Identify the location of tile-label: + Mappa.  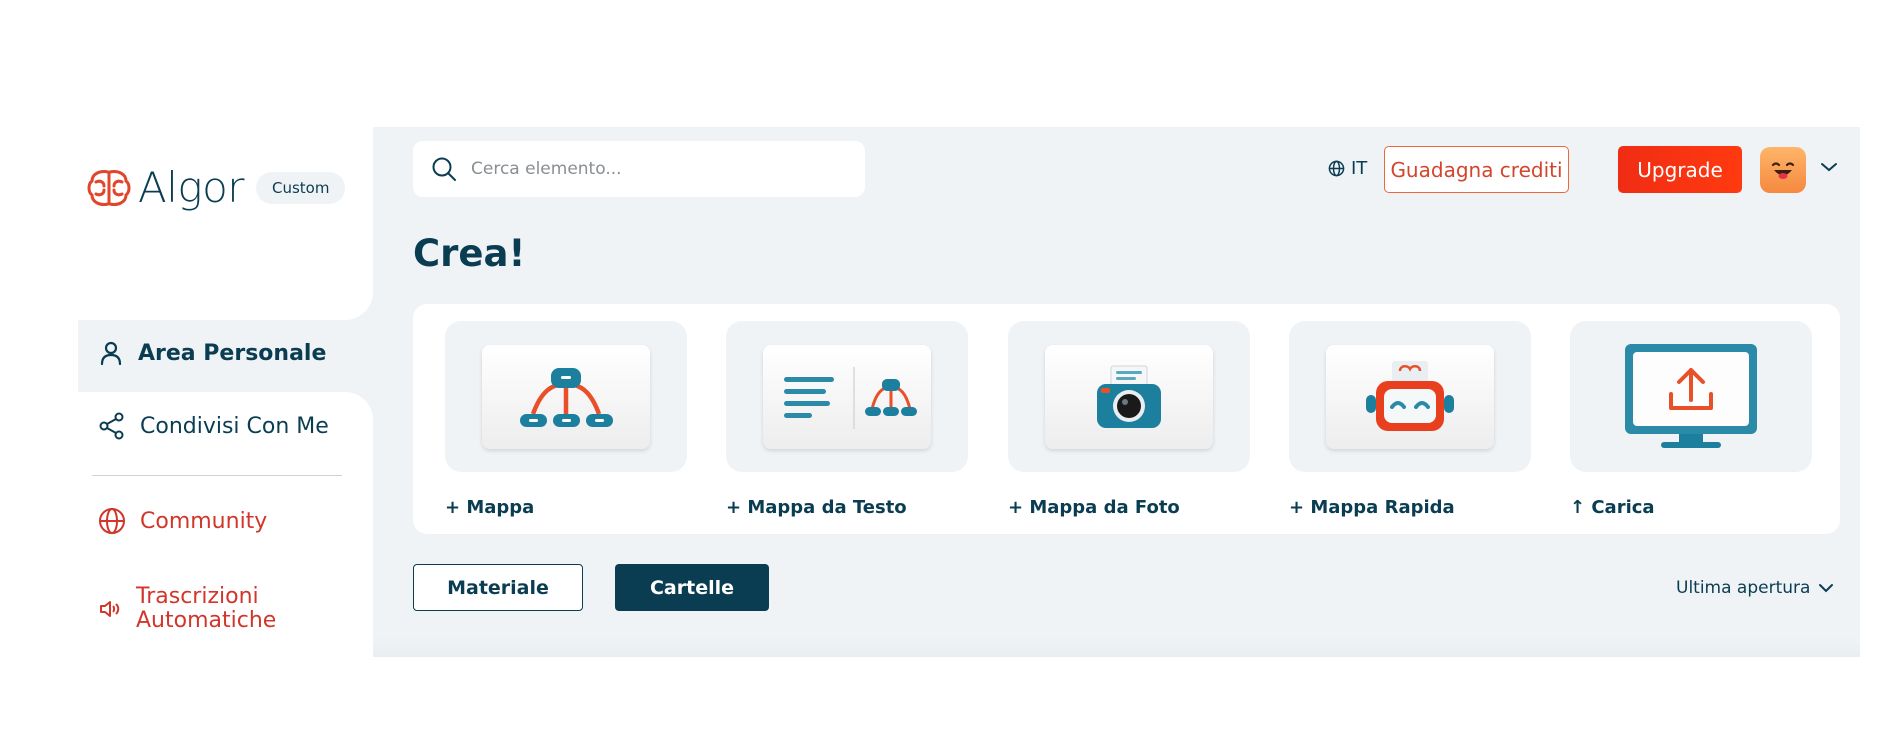
(490, 507).